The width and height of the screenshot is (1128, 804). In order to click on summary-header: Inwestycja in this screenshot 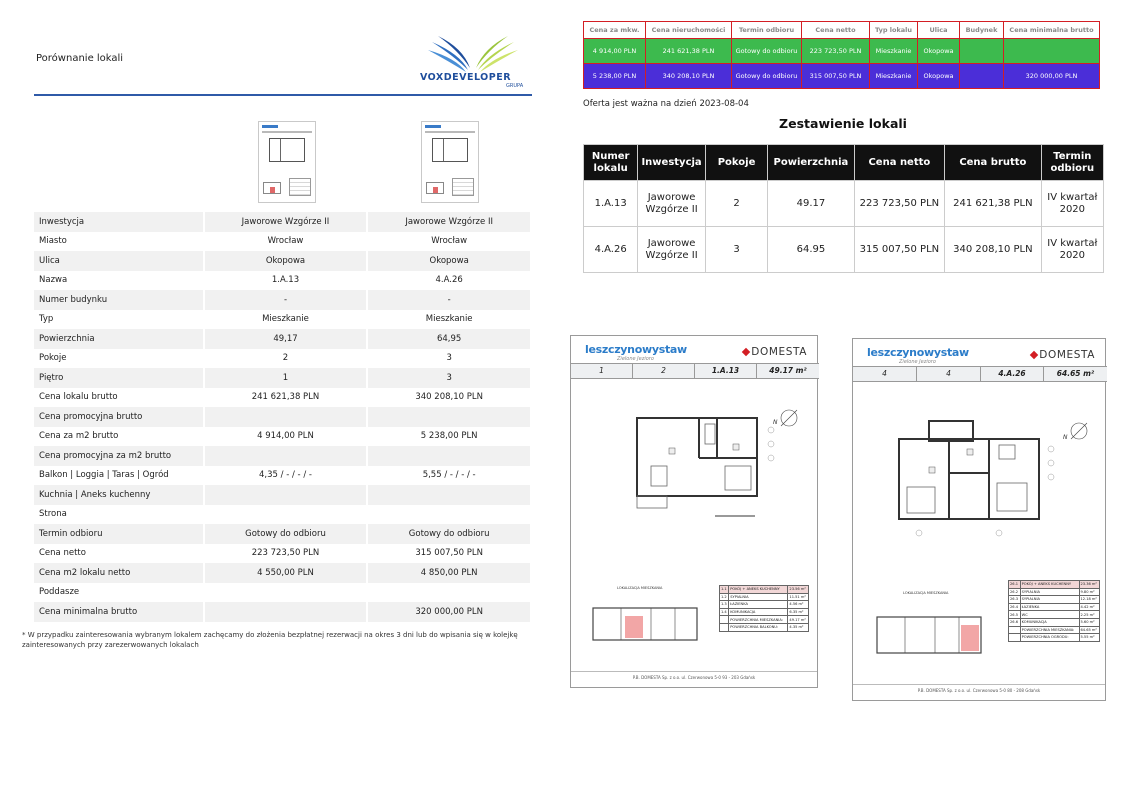, I will do `click(671, 162)`.